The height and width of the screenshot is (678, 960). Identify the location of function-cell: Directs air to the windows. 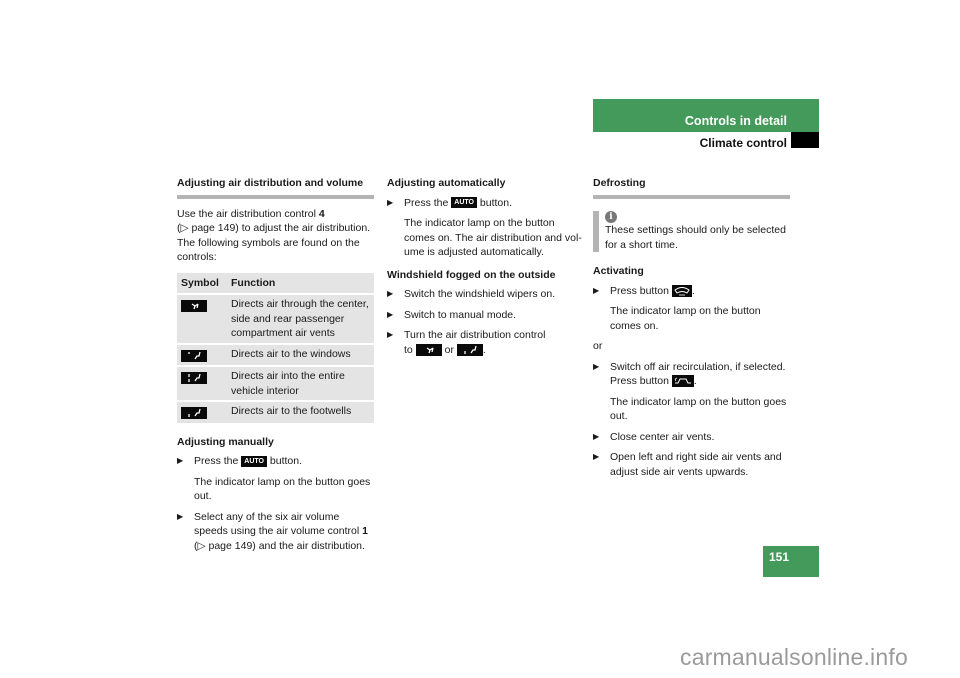
(300, 354).